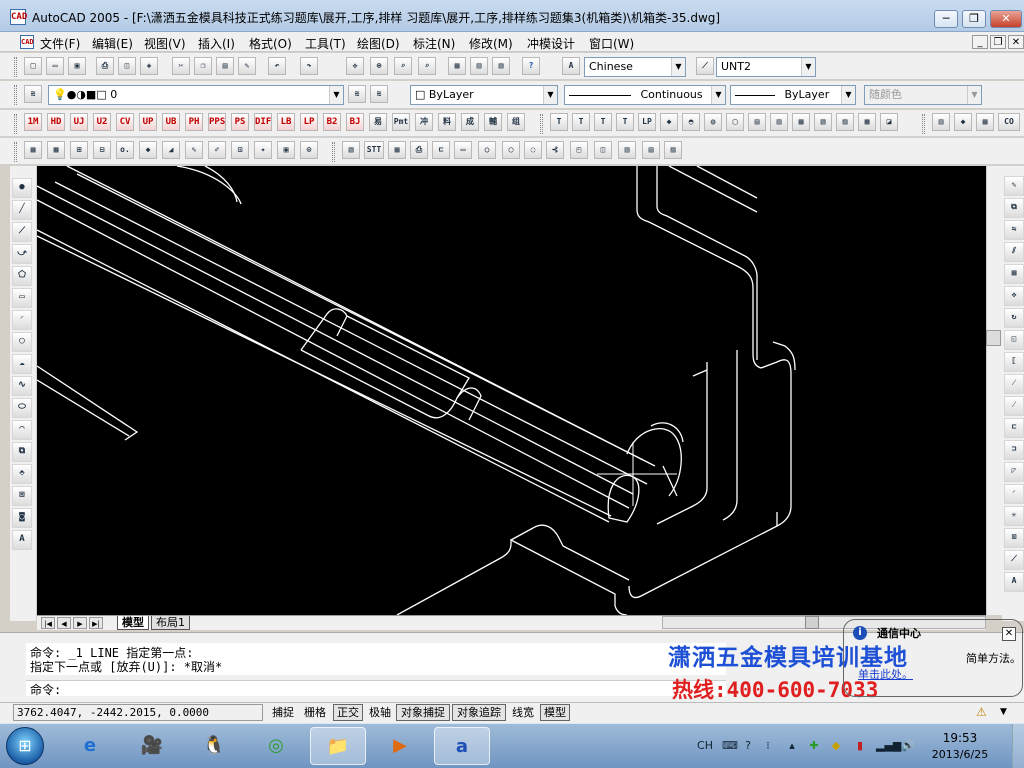 Image resolution: width=1024 pixels, height=768 pixels. What do you see at coordinates (735, 122) in the screenshot?
I see `shape-tool-icon: ▢` at bounding box center [735, 122].